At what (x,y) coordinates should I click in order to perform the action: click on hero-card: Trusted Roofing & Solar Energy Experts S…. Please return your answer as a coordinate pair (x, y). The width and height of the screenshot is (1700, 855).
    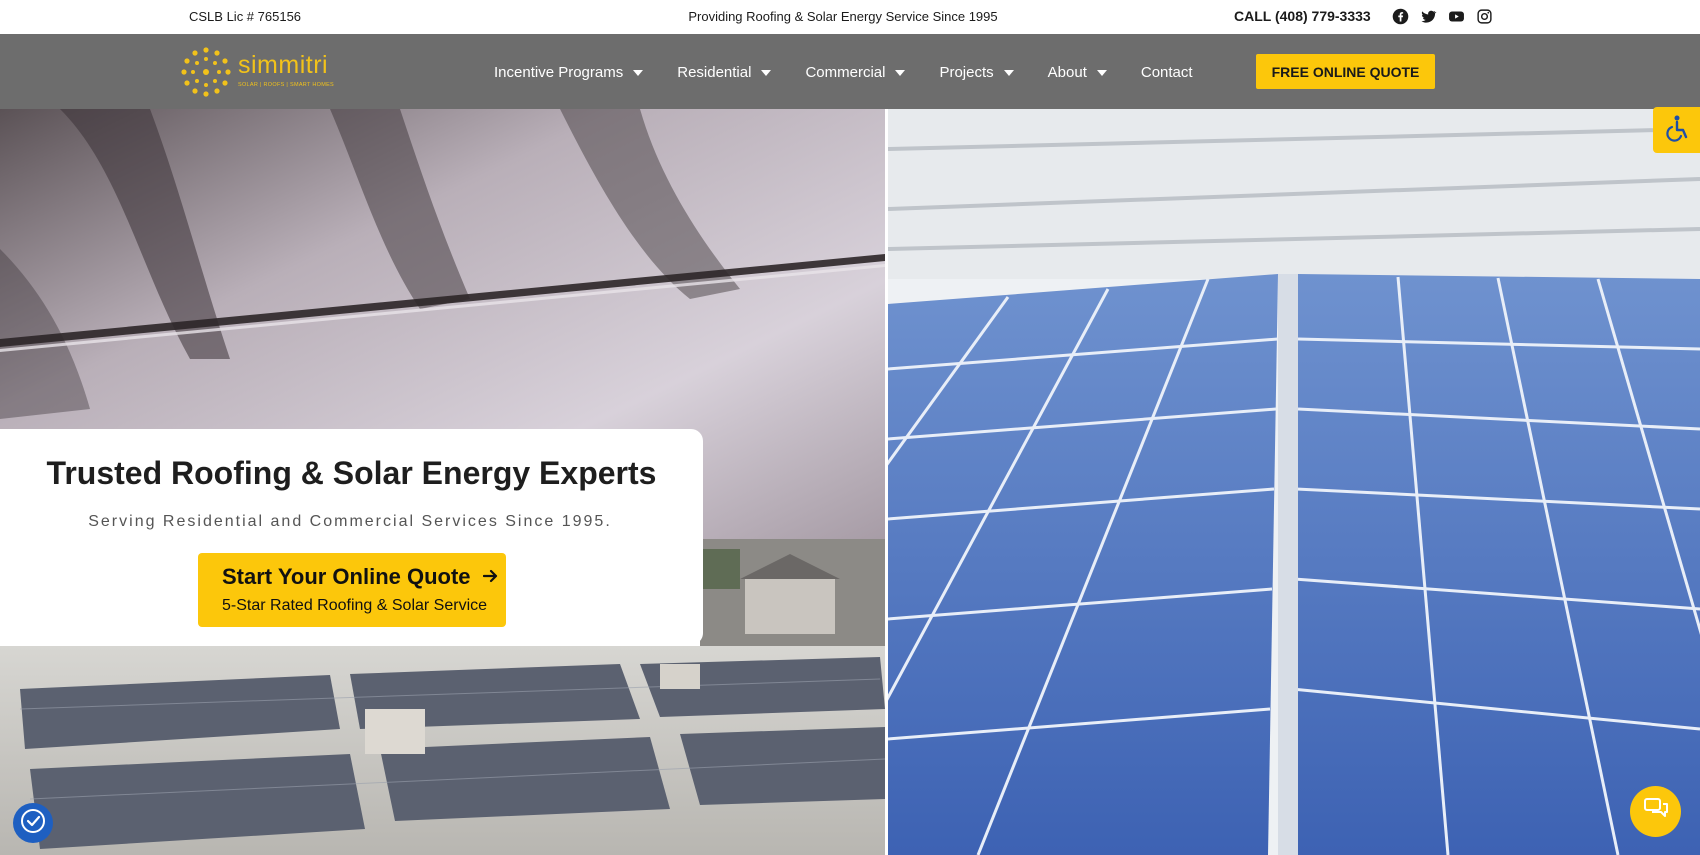
    Looking at the image, I should click on (351, 537).